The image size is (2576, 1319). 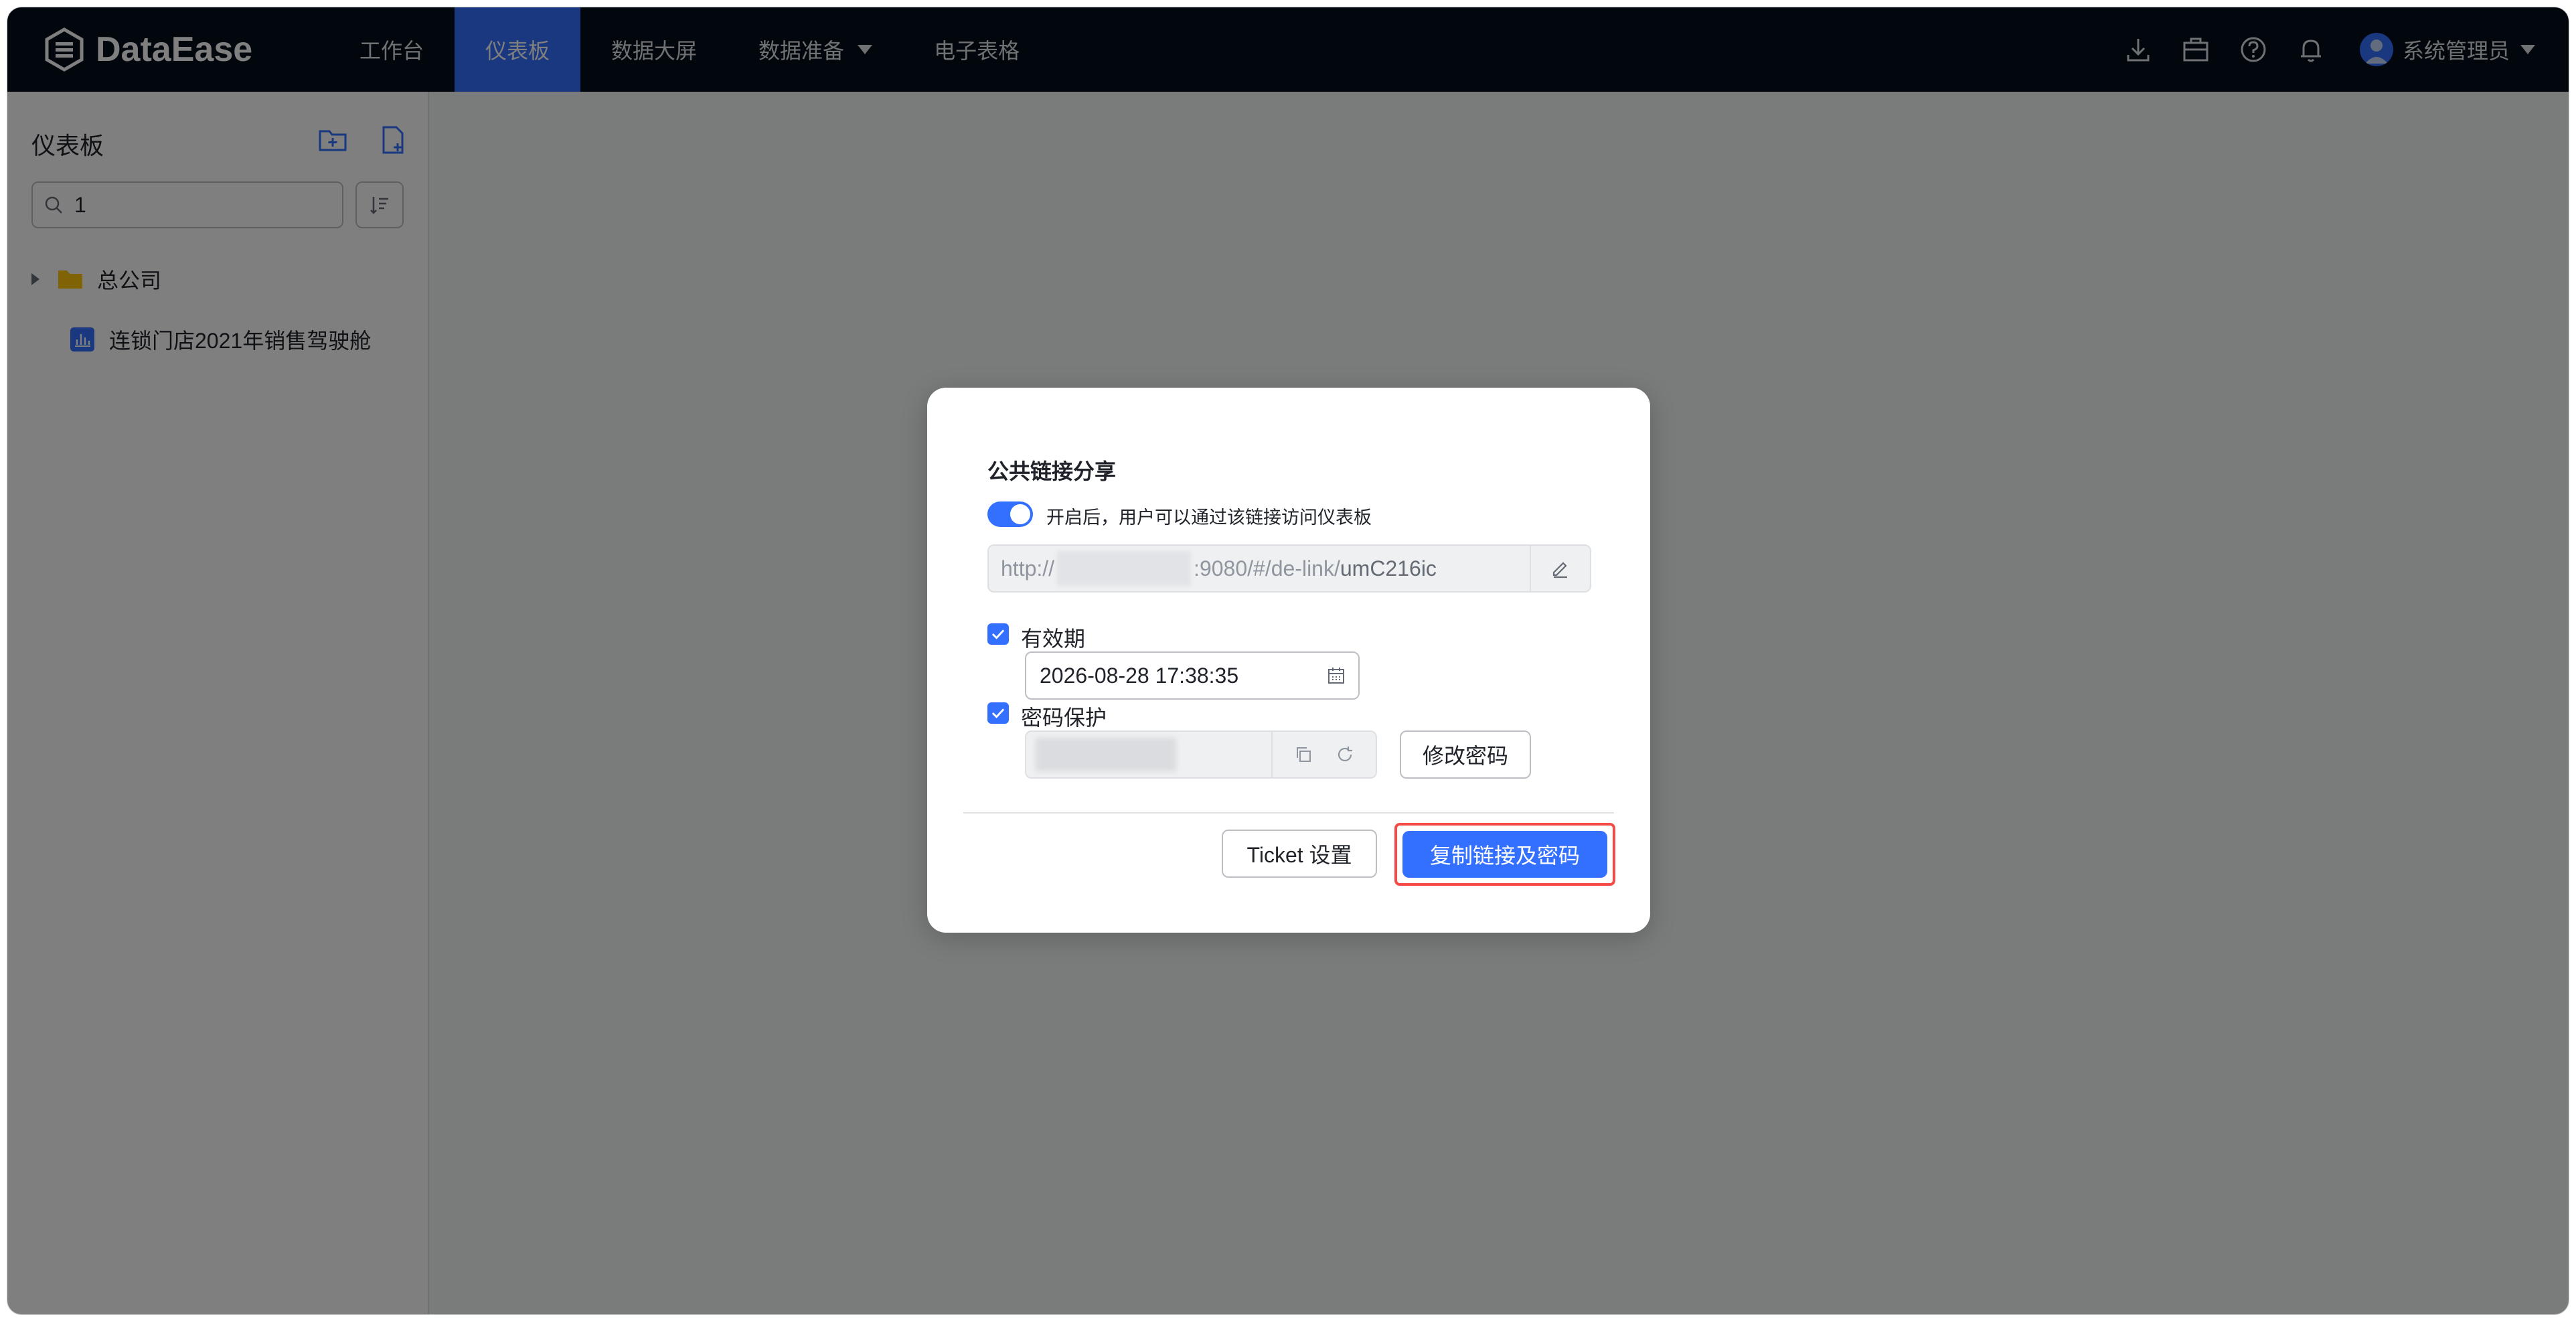 I want to click on expiry-date-input, so click(x=1174, y=675).